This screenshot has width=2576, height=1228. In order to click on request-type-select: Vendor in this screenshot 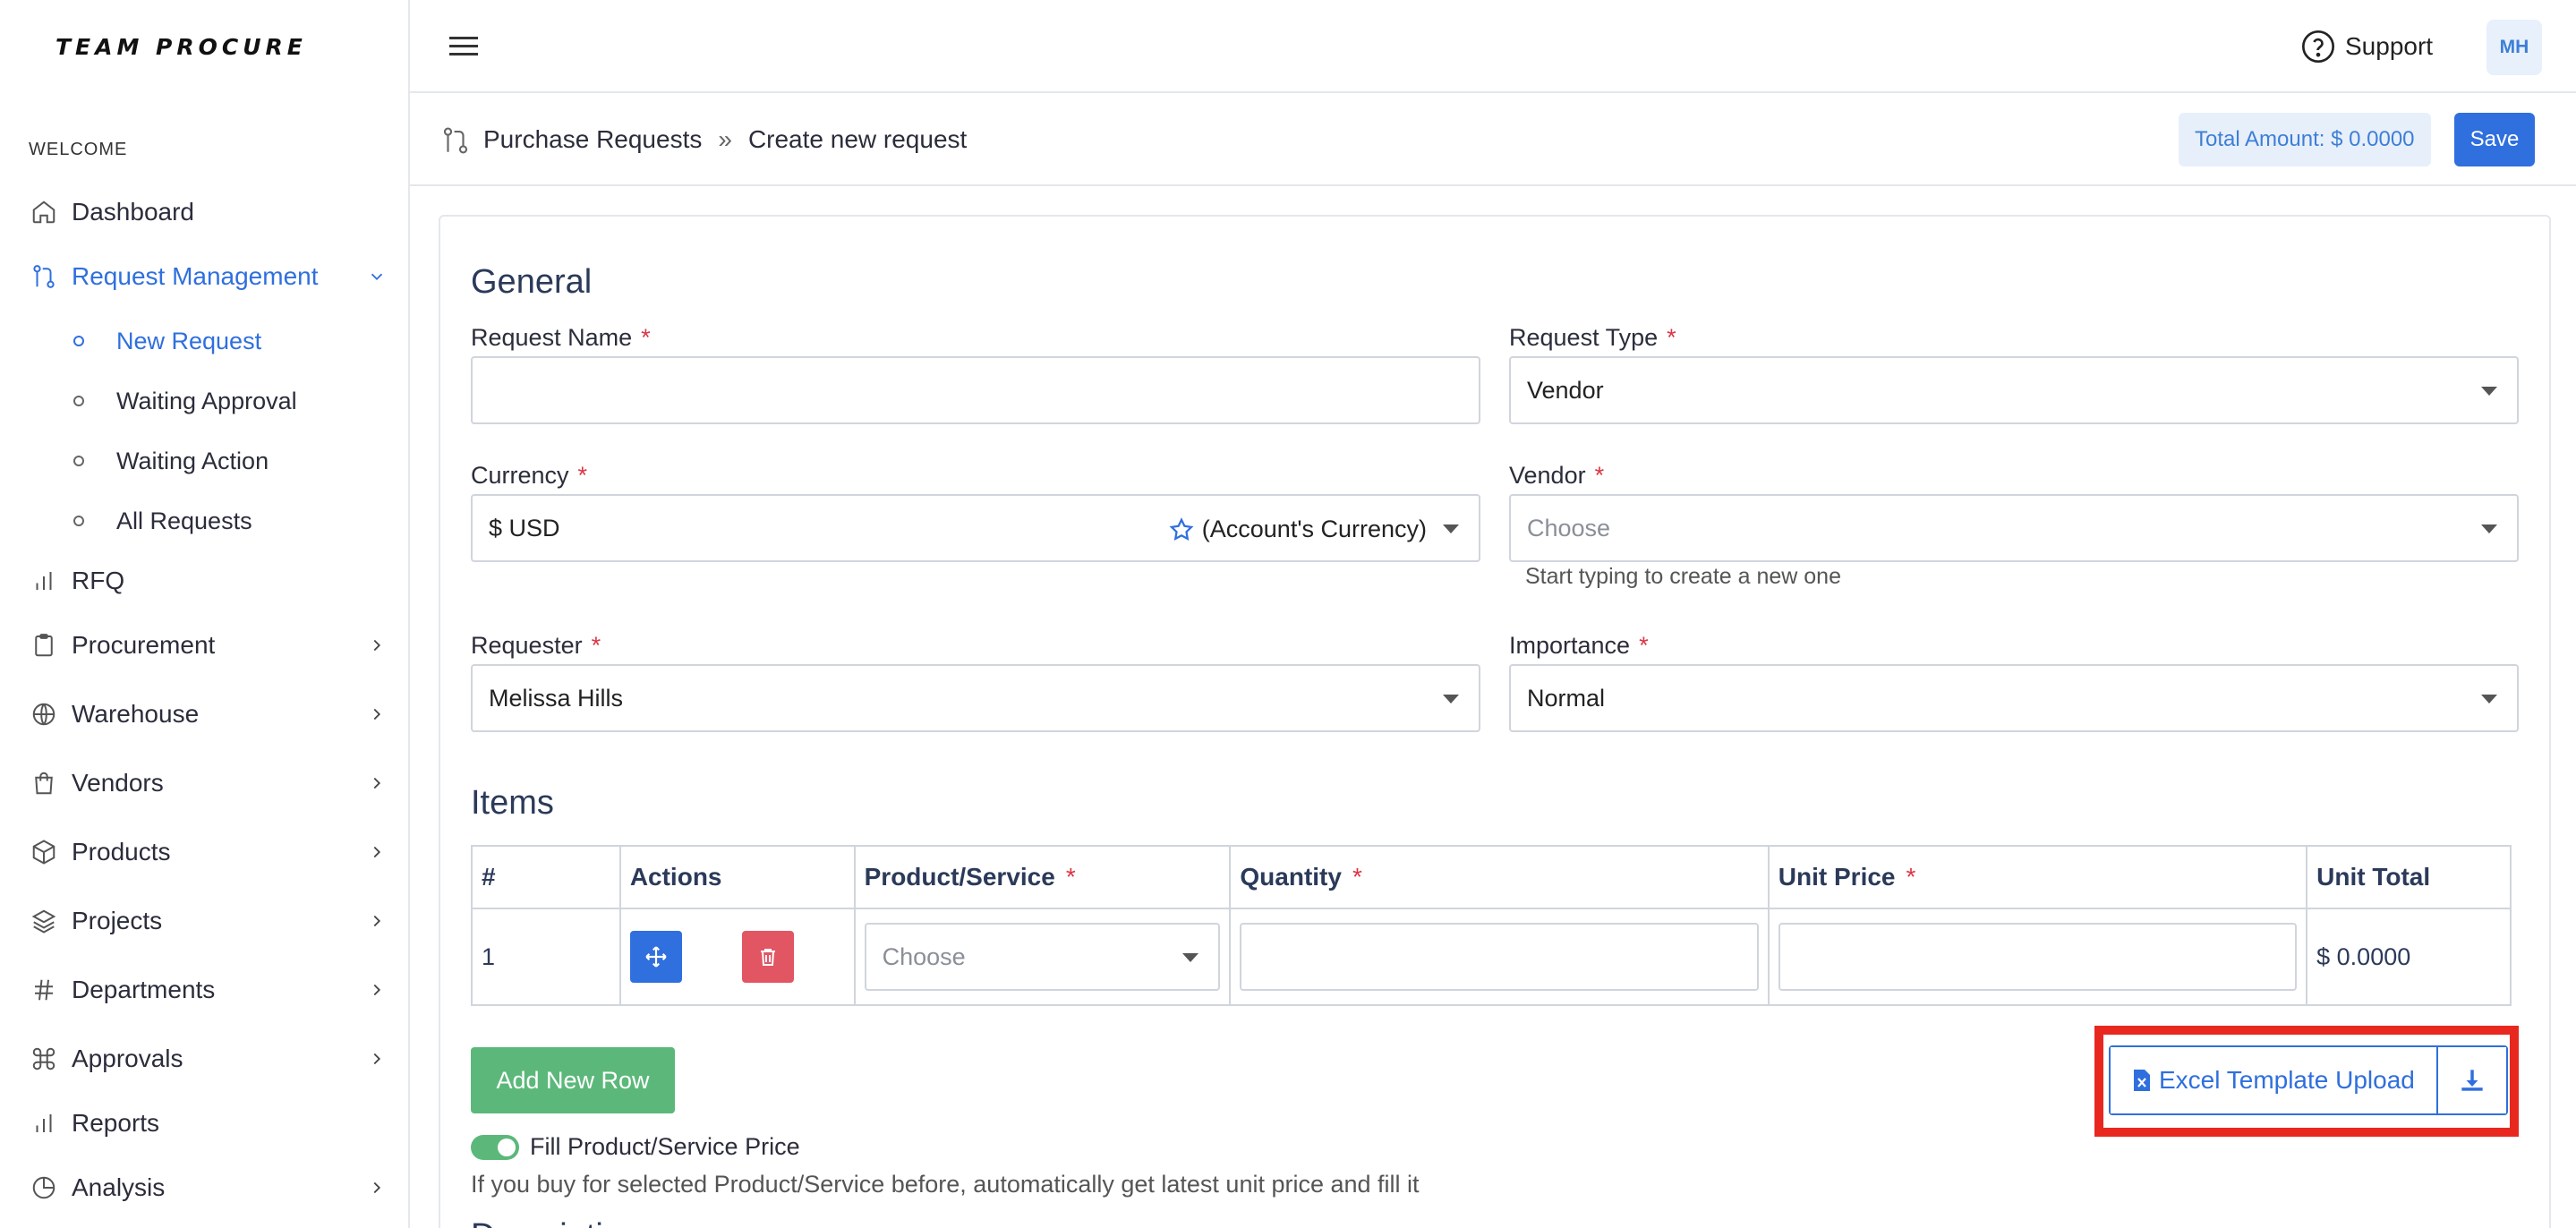, I will do `click(2014, 390)`.